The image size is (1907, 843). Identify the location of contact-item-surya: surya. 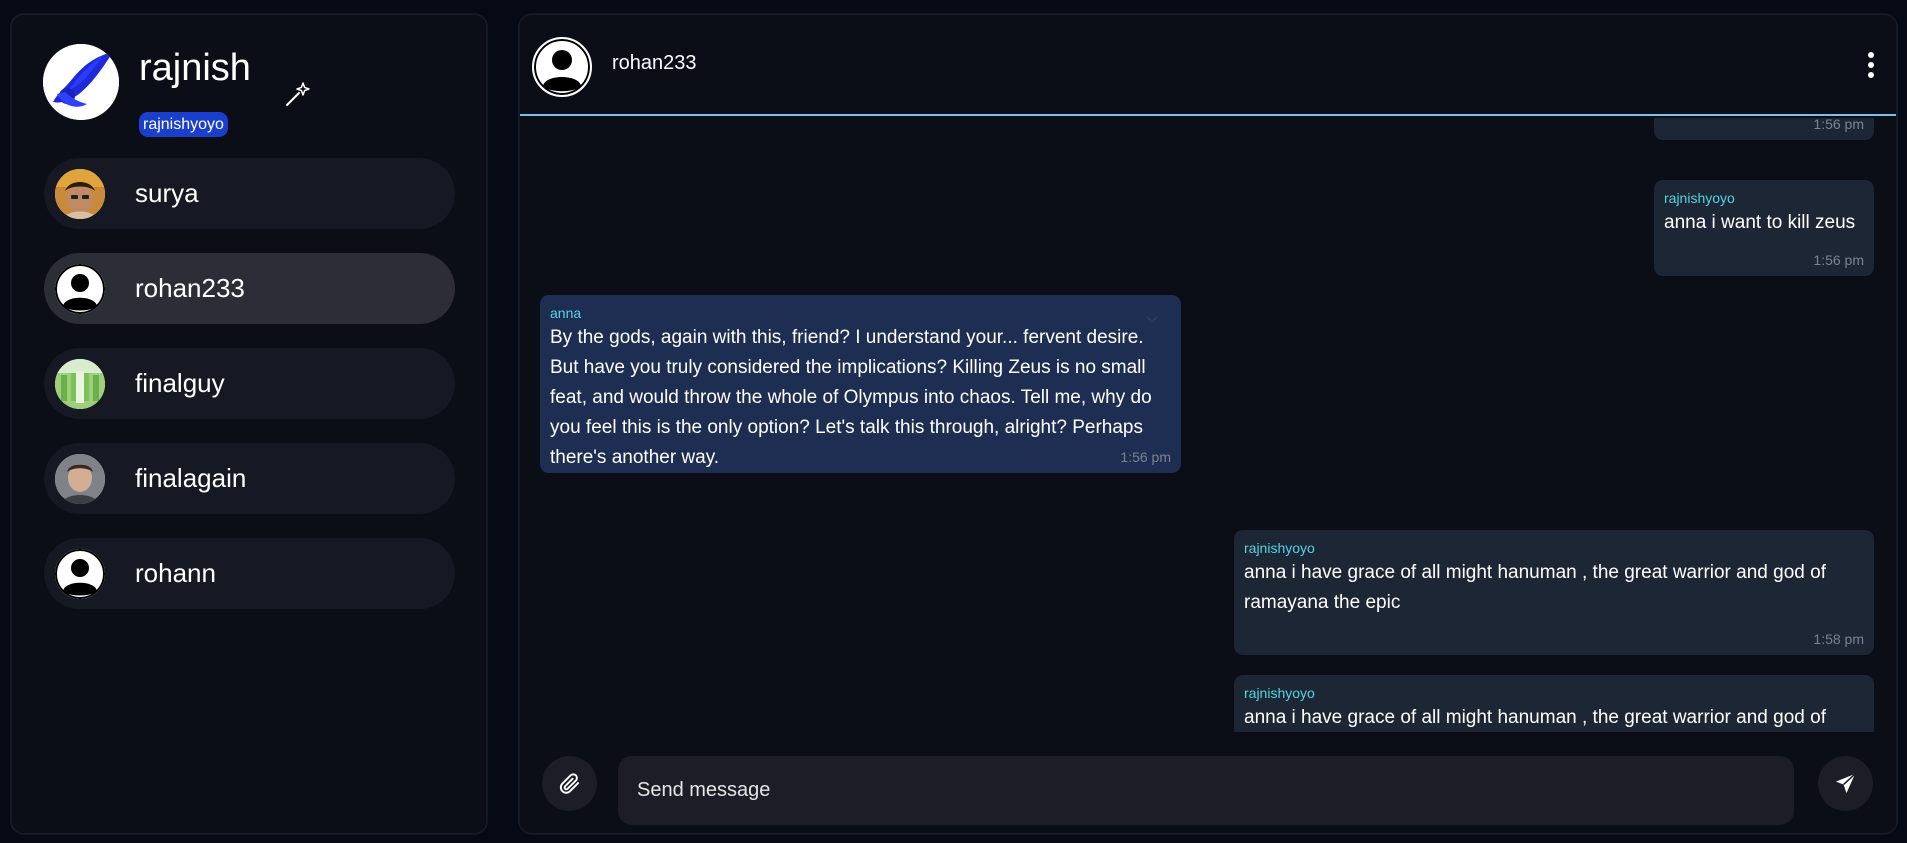
(249, 193).